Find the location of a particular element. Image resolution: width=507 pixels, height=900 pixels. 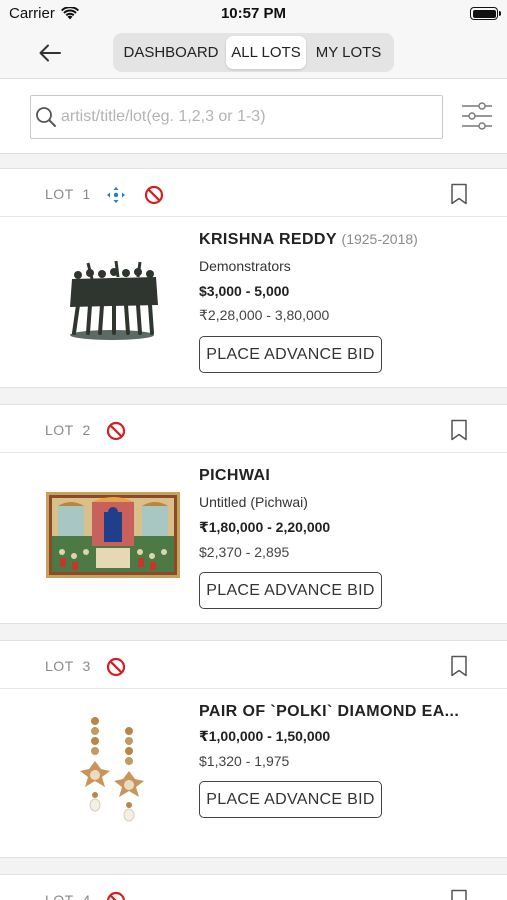

earrings-image is located at coordinates (111, 768).